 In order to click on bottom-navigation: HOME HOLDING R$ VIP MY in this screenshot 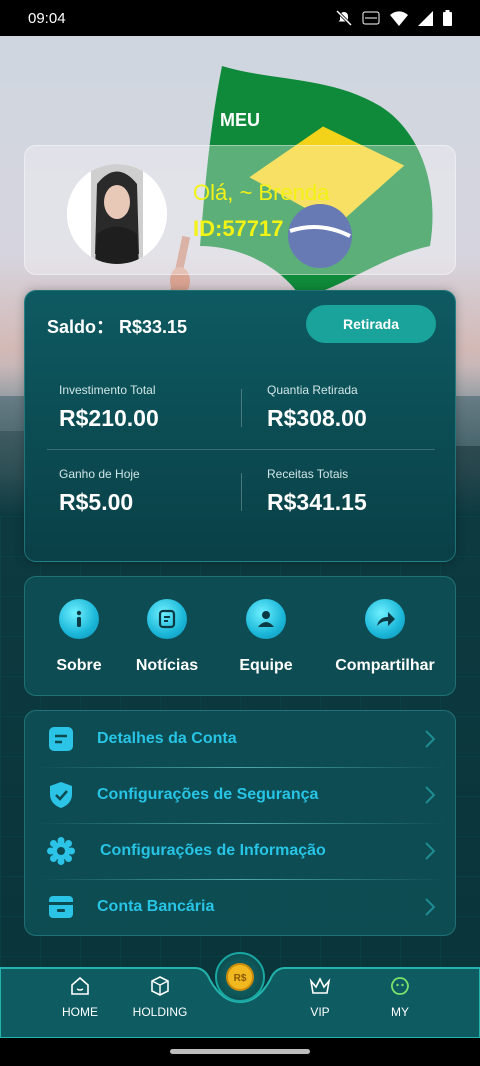, I will do `click(240, 995)`.